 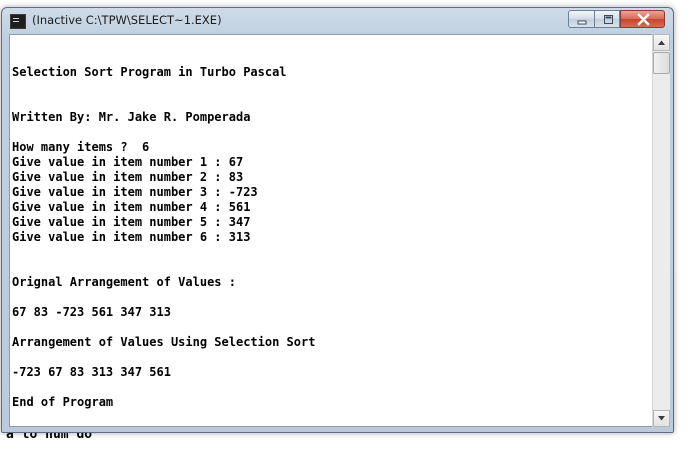 I want to click on console-line: Give value in item number 6 : 313, so click(x=131, y=237).